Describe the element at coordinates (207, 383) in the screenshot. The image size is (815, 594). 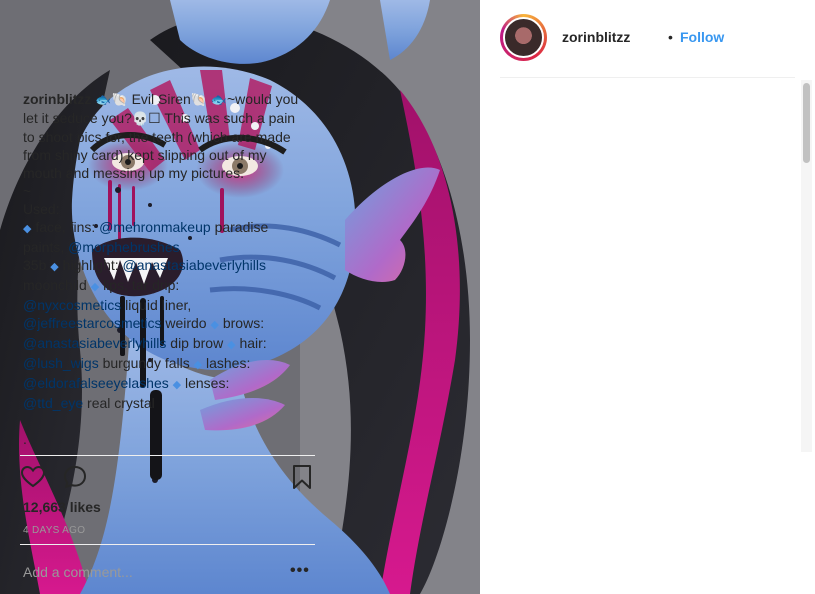
I see `caption-text: lenses:` at that location.